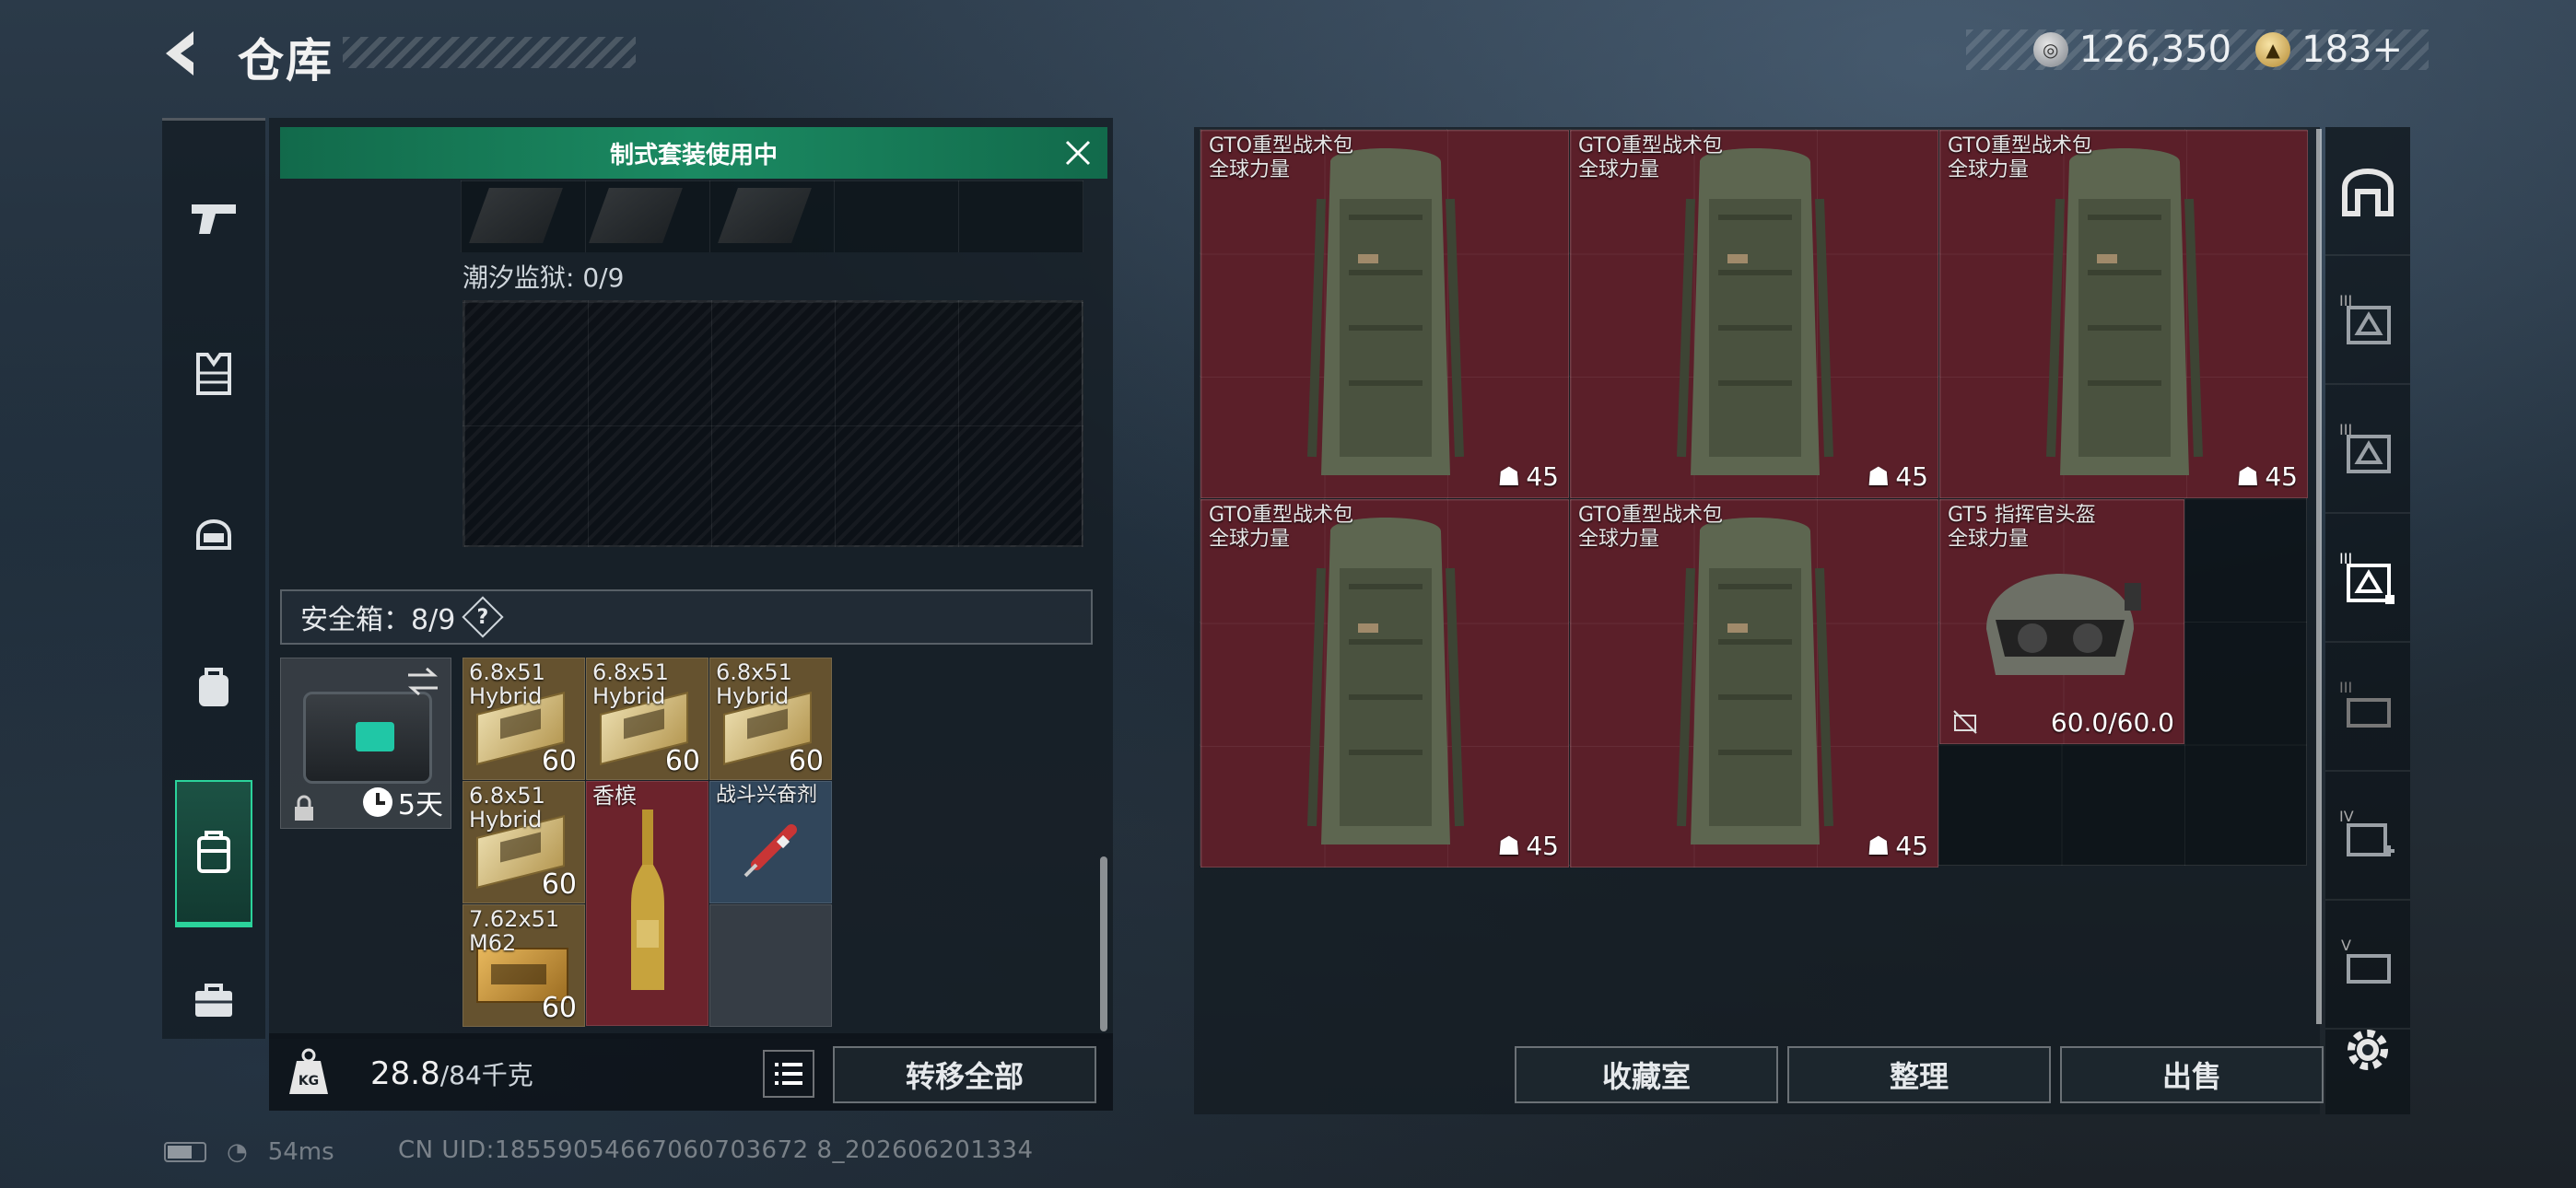  I want to click on stash-page-tab: IV, so click(2367, 836).